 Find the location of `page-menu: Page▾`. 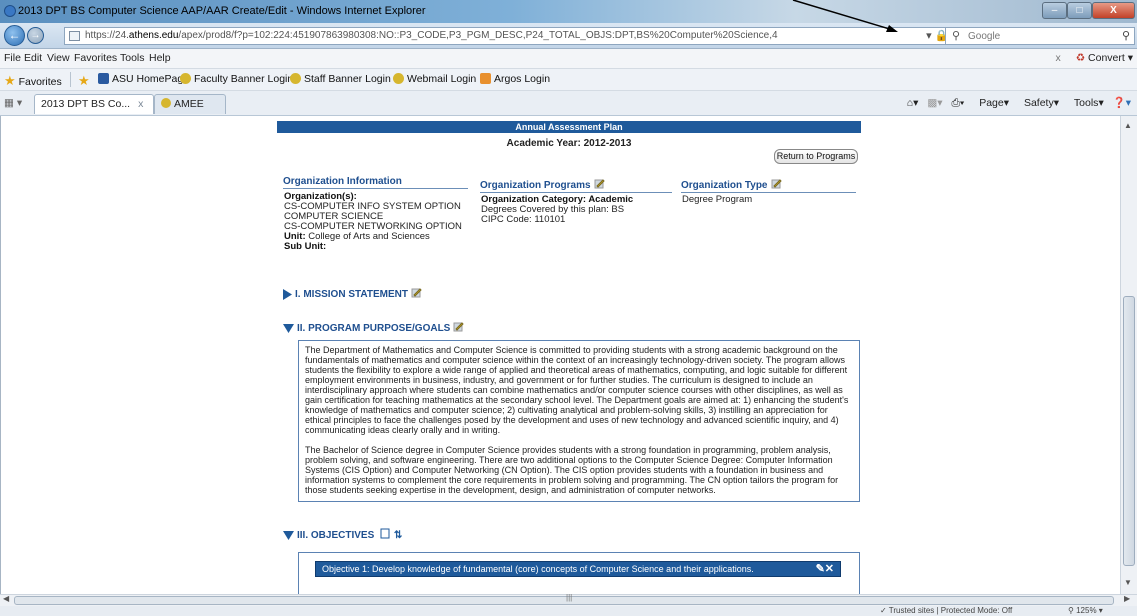

page-menu: Page▾ is located at coordinates (991, 103).